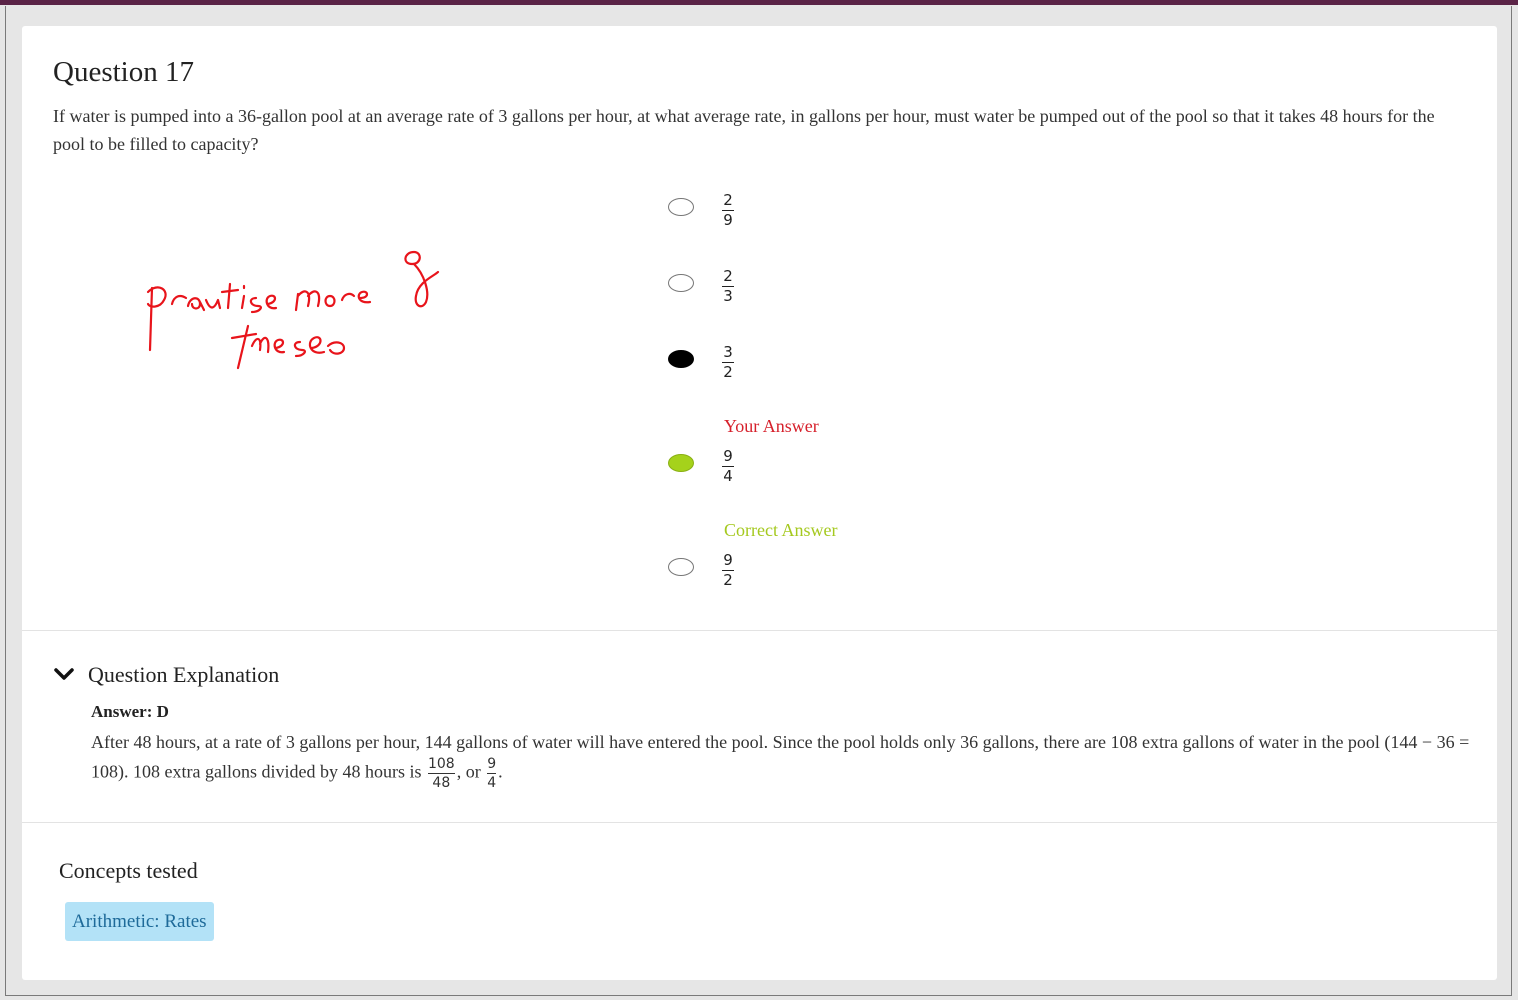 This screenshot has width=1518, height=1000. Describe the element at coordinates (130, 711) in the screenshot. I see `answer-key: Answer: D` at that location.